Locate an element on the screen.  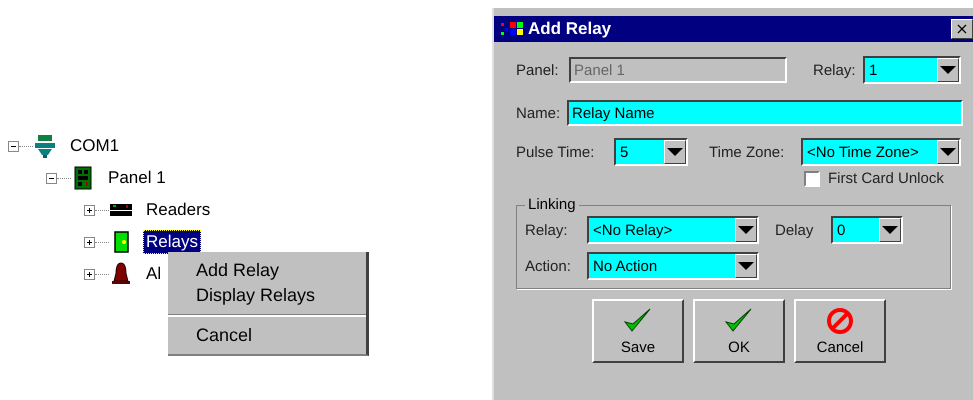
field-label: Time Zone: is located at coordinates (747, 152).